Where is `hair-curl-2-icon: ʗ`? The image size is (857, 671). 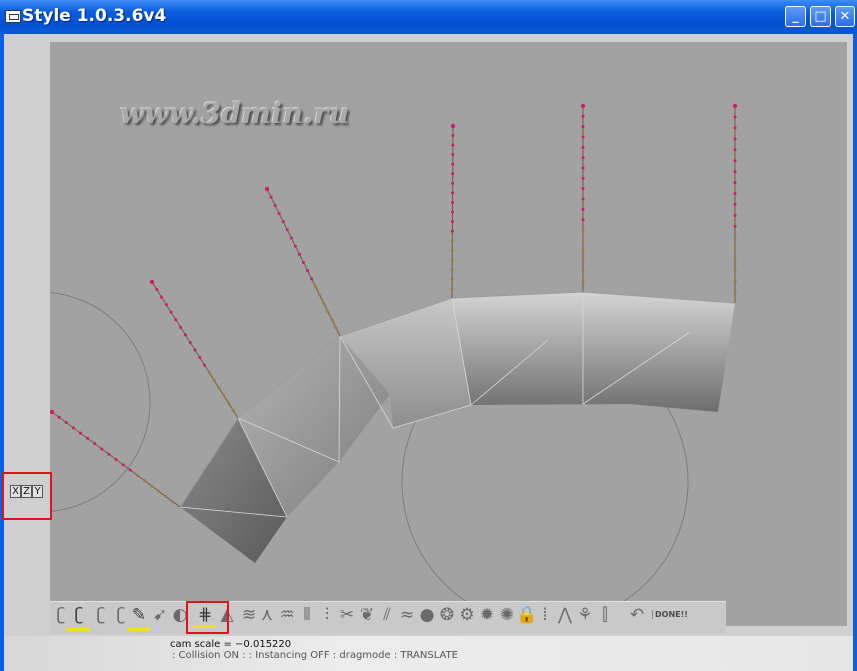 hair-curl-2-icon: ʗ is located at coordinates (101, 615).